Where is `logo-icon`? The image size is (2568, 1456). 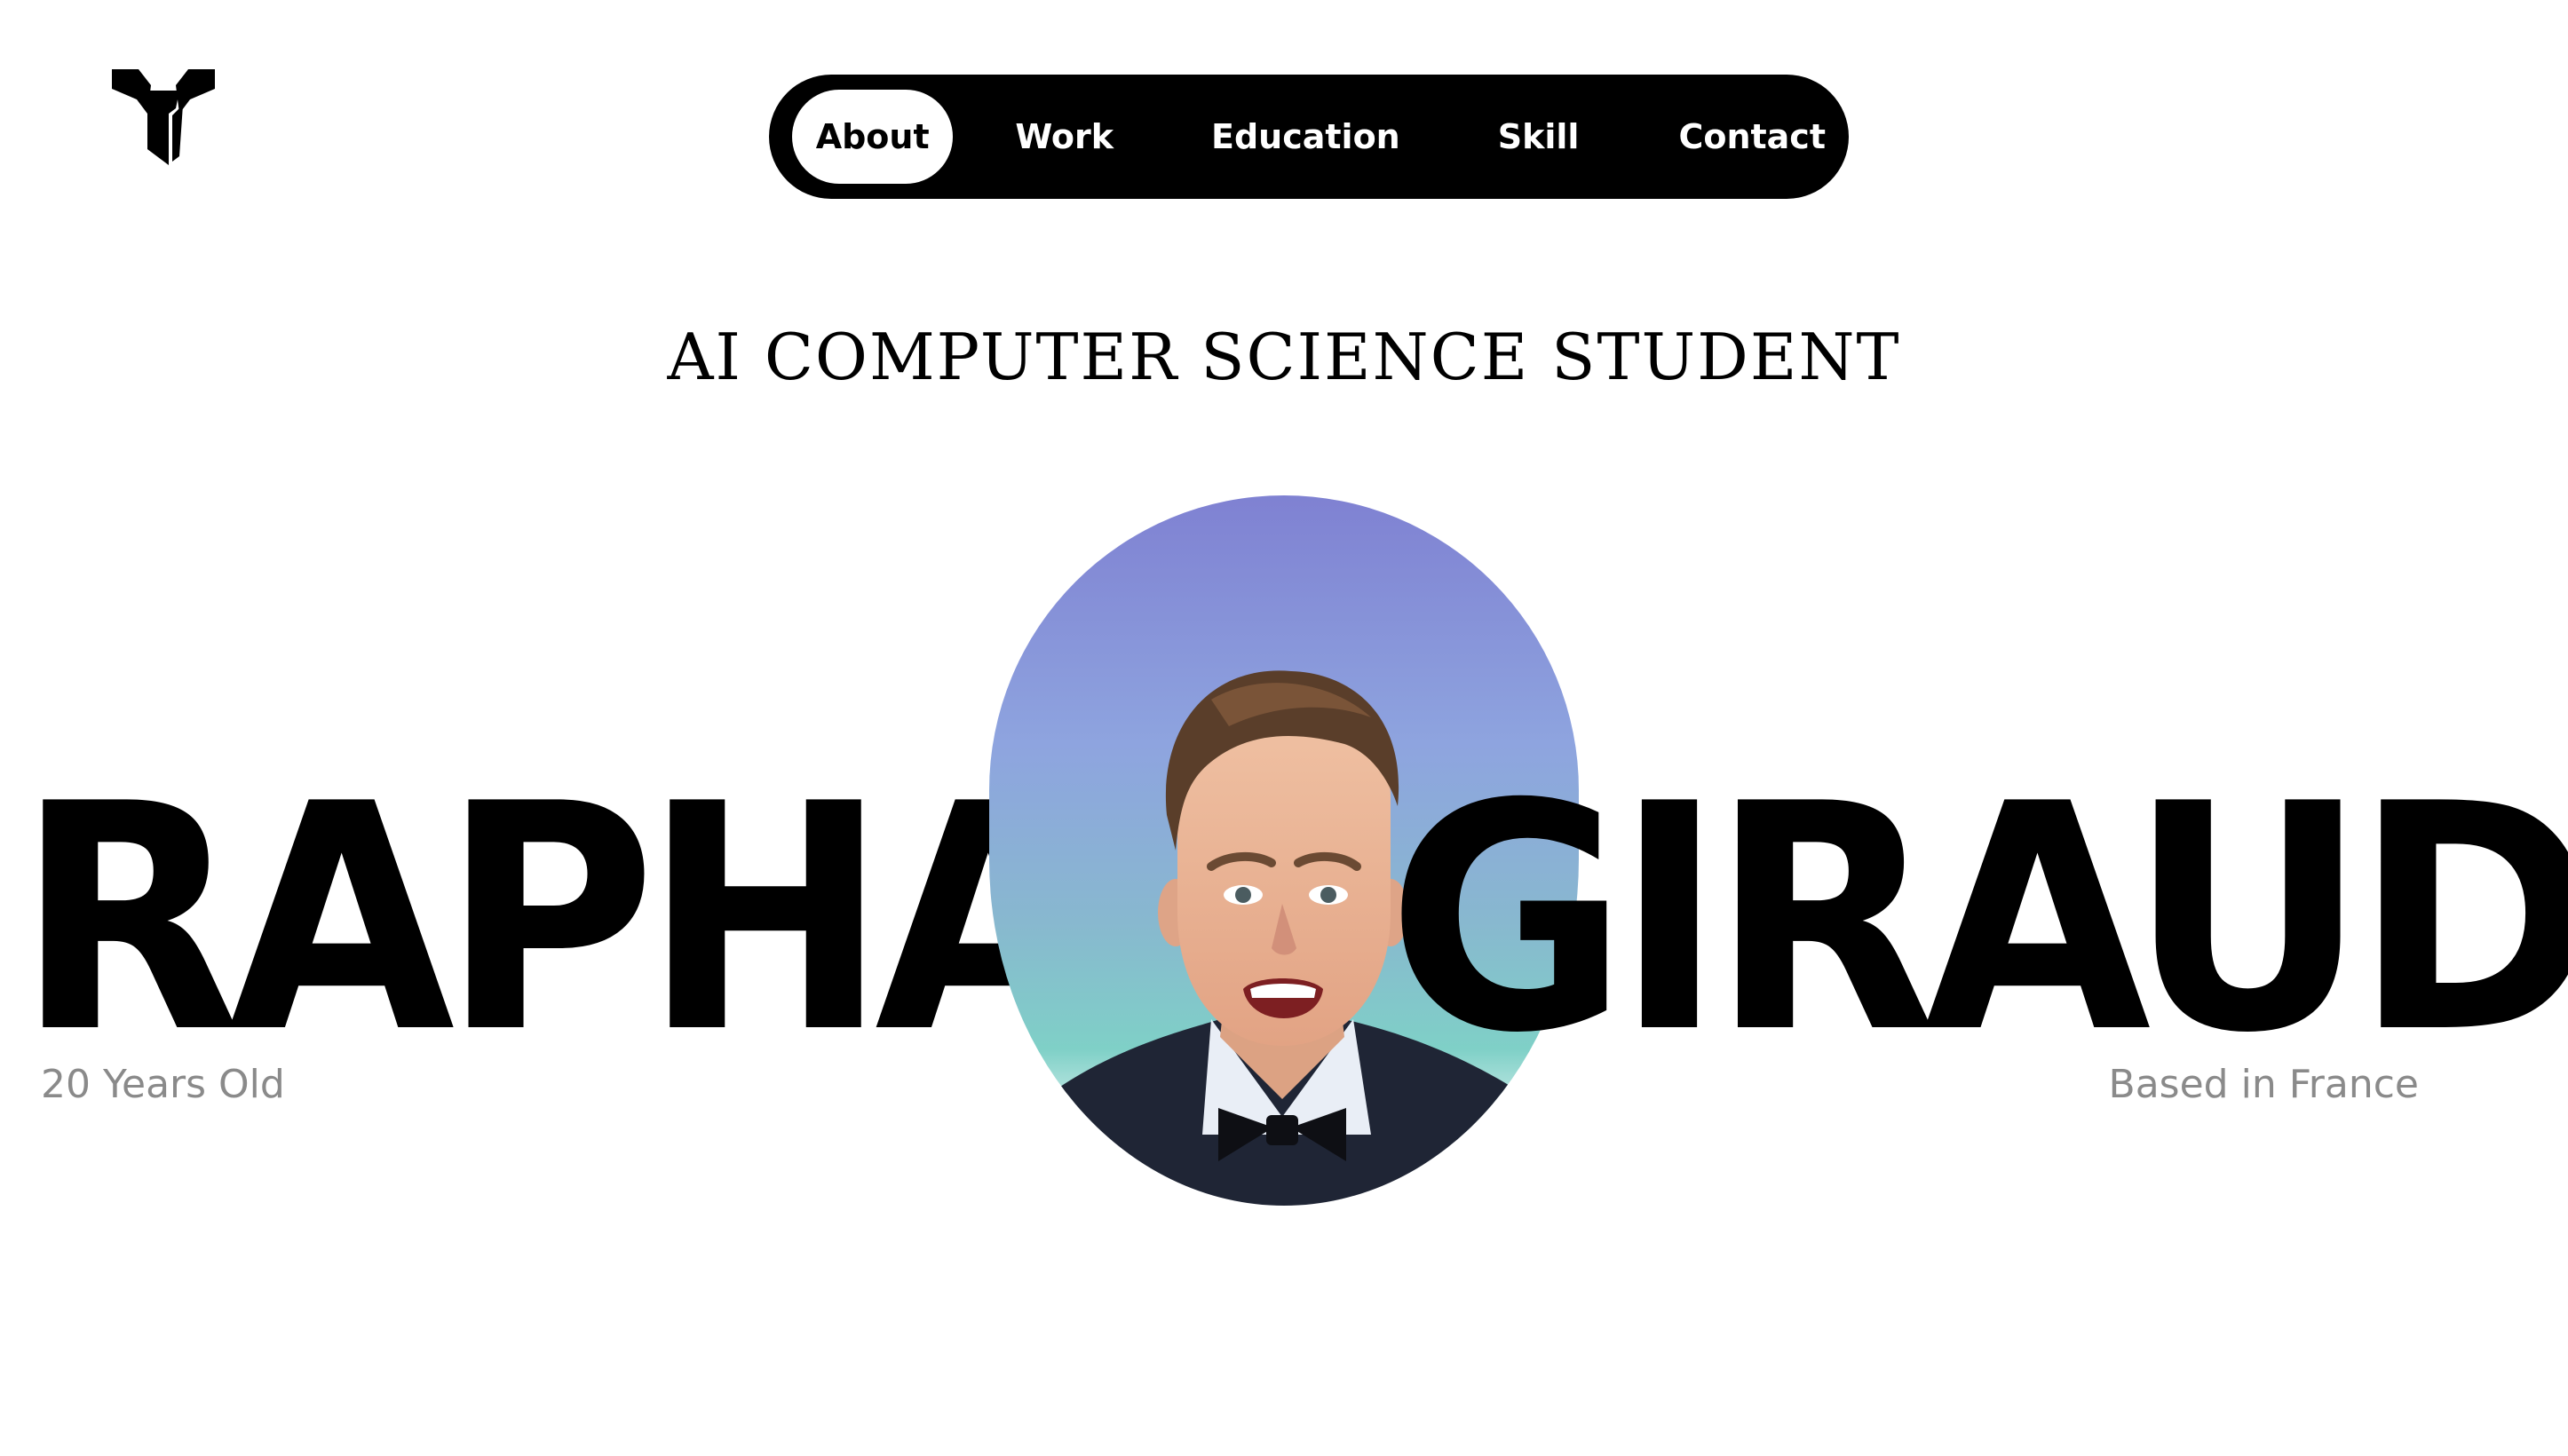
logo-icon is located at coordinates (163, 118).